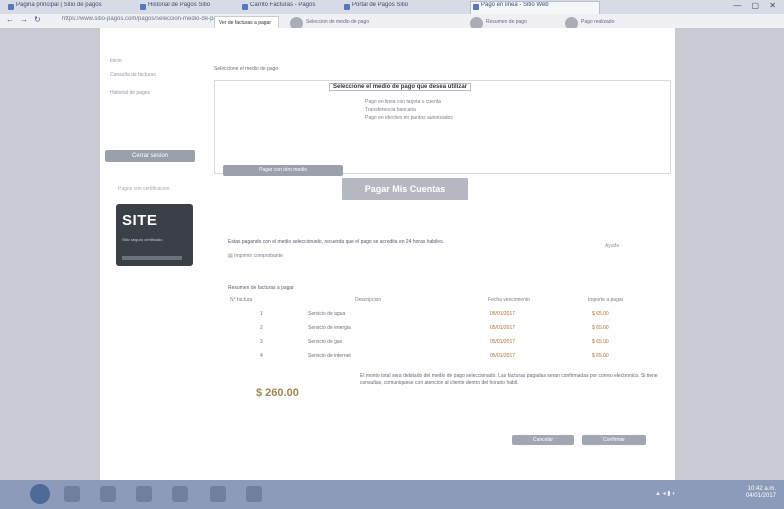 This screenshot has height=509, width=784. What do you see at coordinates (390, 110) in the screenshot?
I see `payment-option: Transferencia bancaria` at bounding box center [390, 110].